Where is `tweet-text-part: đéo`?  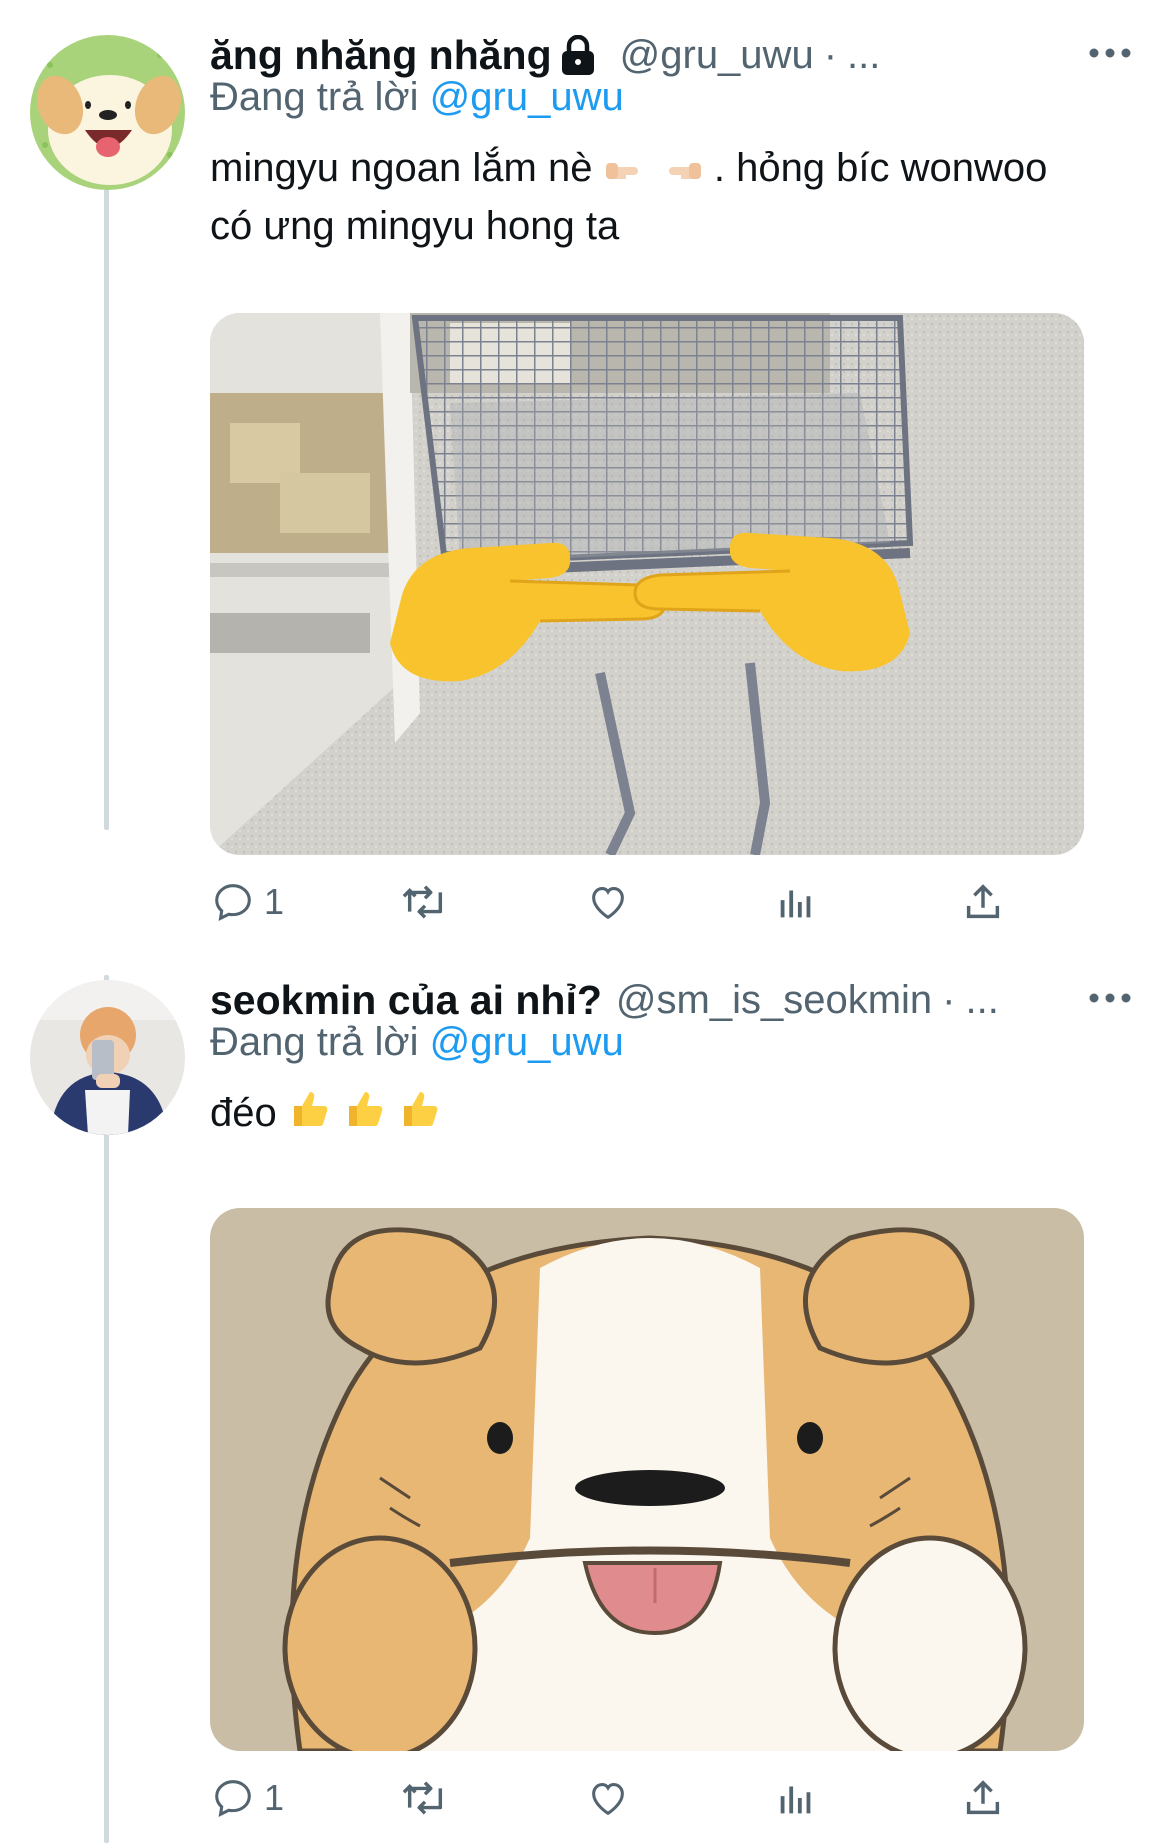 tweet-text-part: đéo is located at coordinates (243, 1113).